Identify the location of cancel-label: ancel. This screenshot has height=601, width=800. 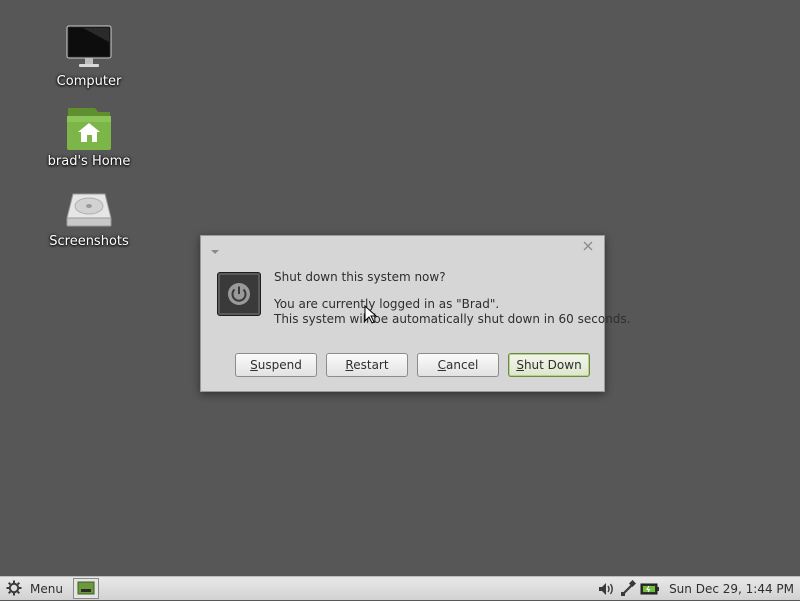
(462, 365).